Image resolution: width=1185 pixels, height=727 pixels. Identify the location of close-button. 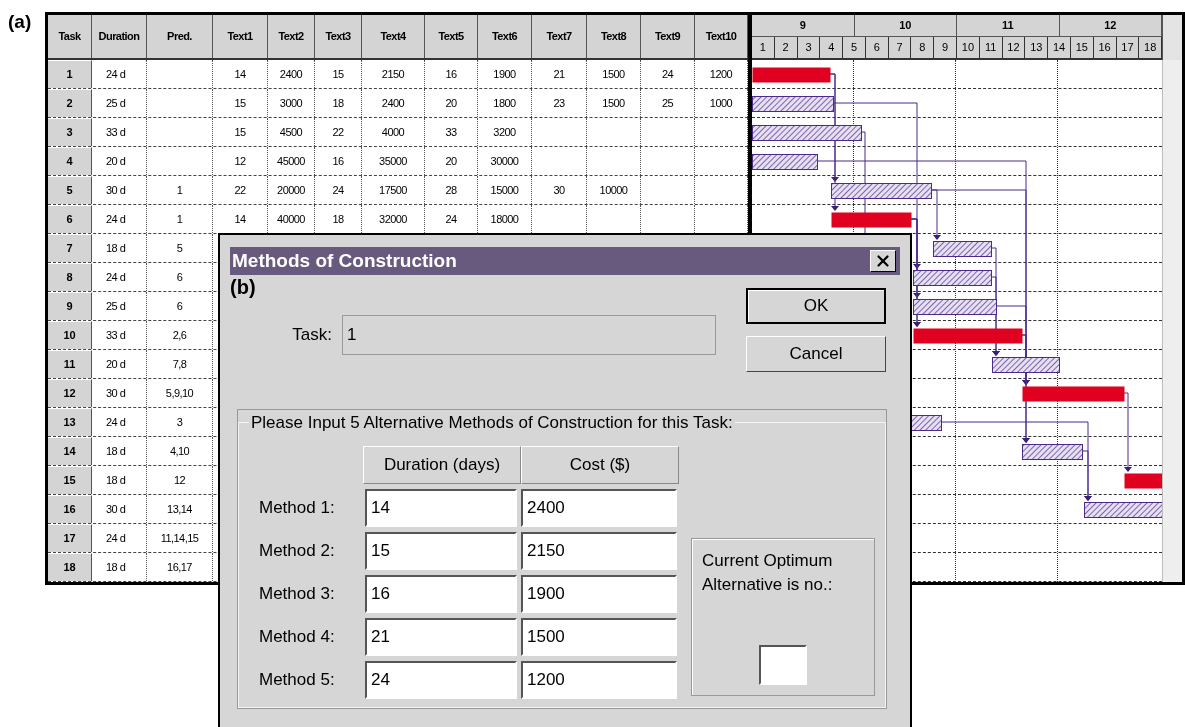
(883, 261).